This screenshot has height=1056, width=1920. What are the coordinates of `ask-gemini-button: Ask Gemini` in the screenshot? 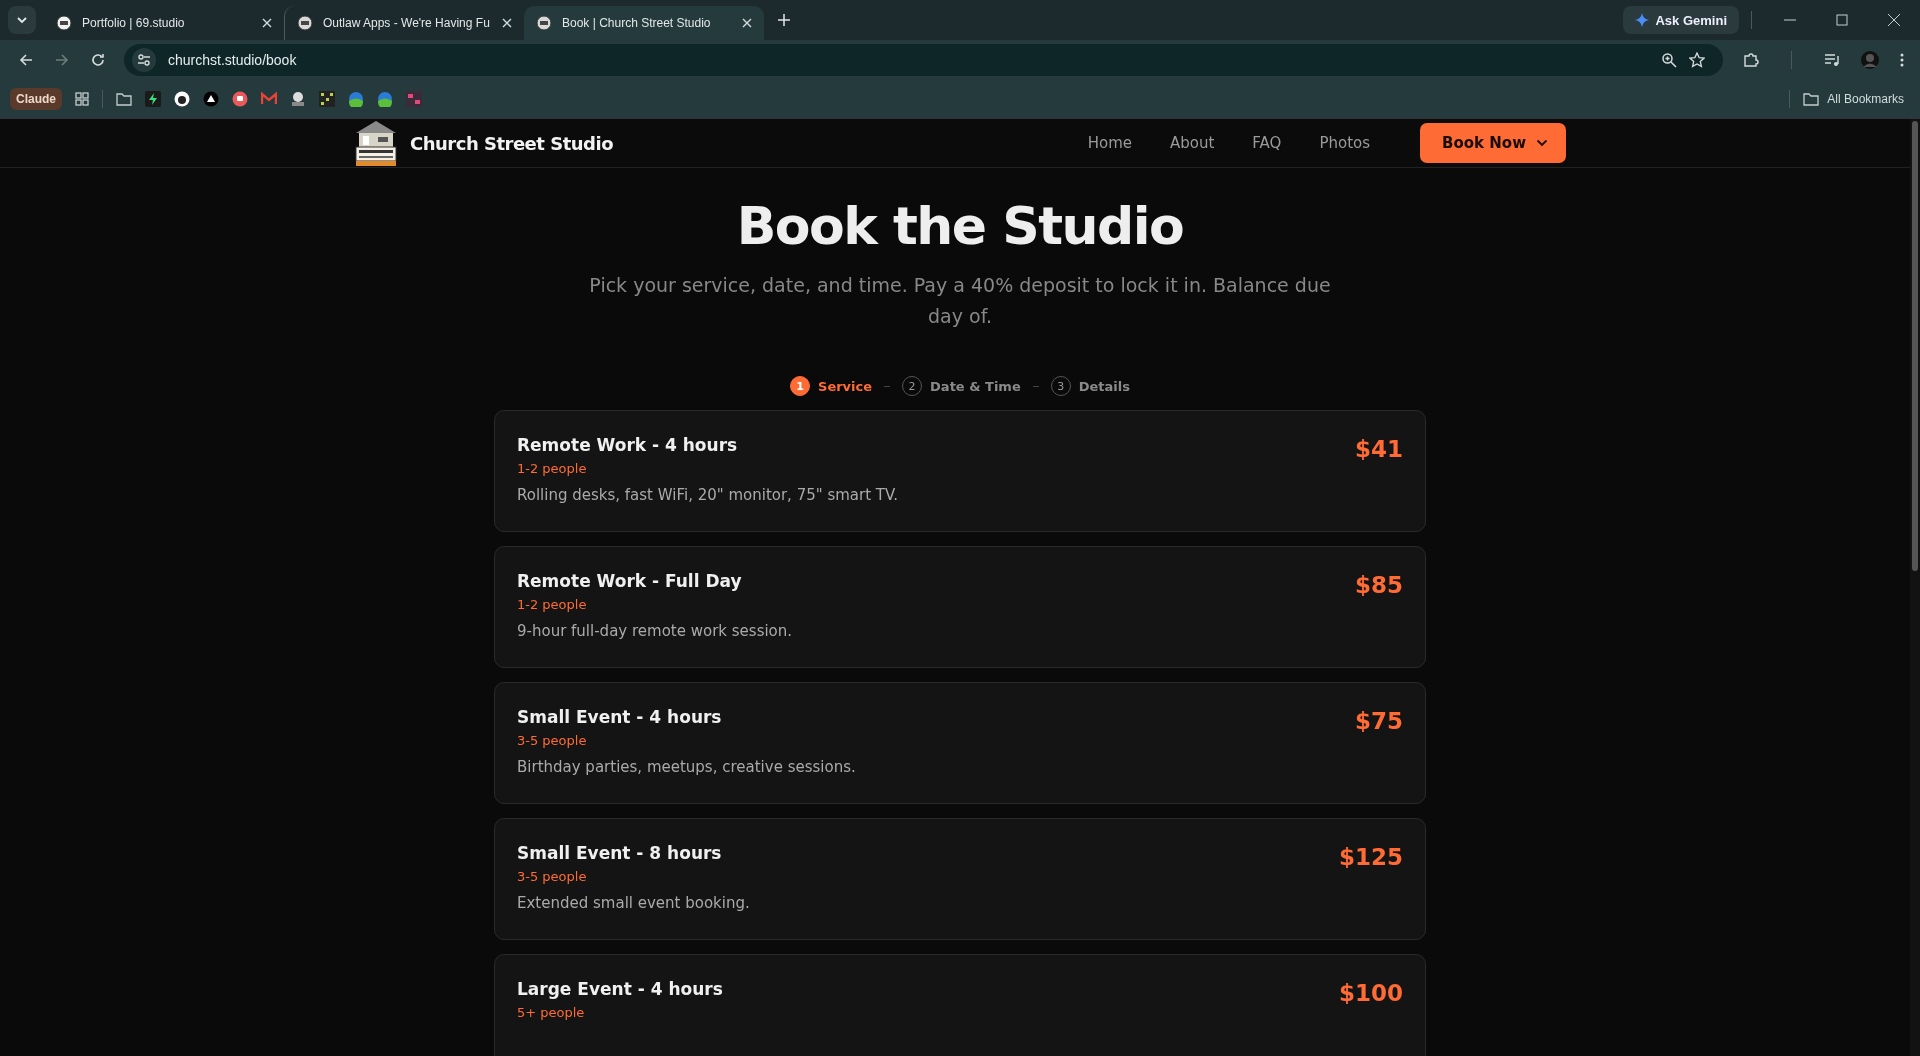 It's located at (1681, 20).